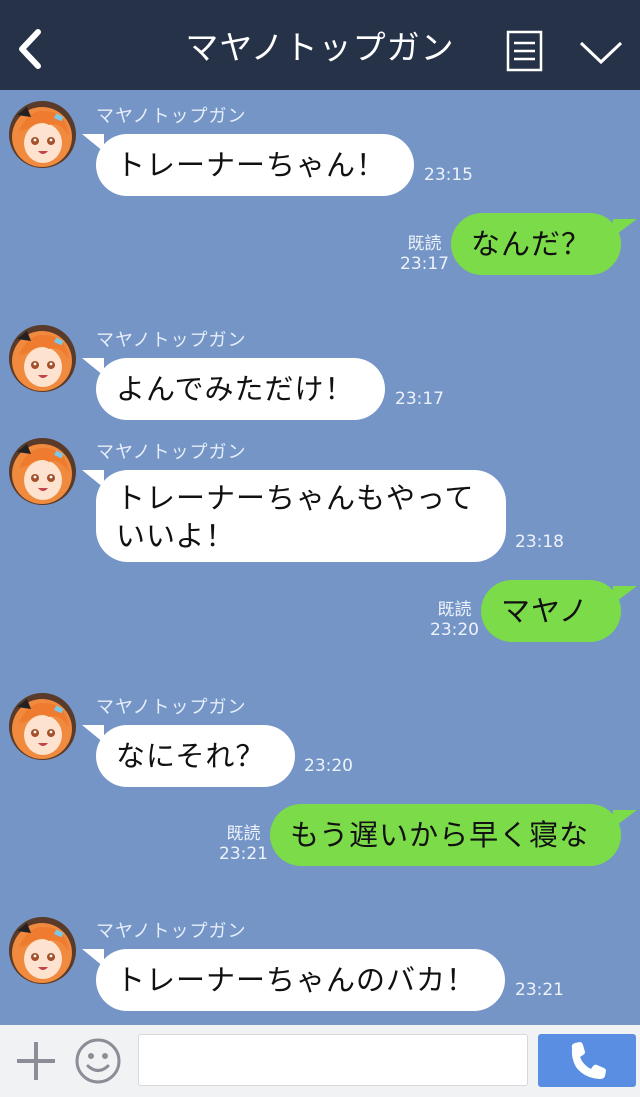 This screenshot has height=1097, width=640. What do you see at coordinates (251, 165) in the screenshot?
I see `message-text: トレーナーちゃん！` at bounding box center [251, 165].